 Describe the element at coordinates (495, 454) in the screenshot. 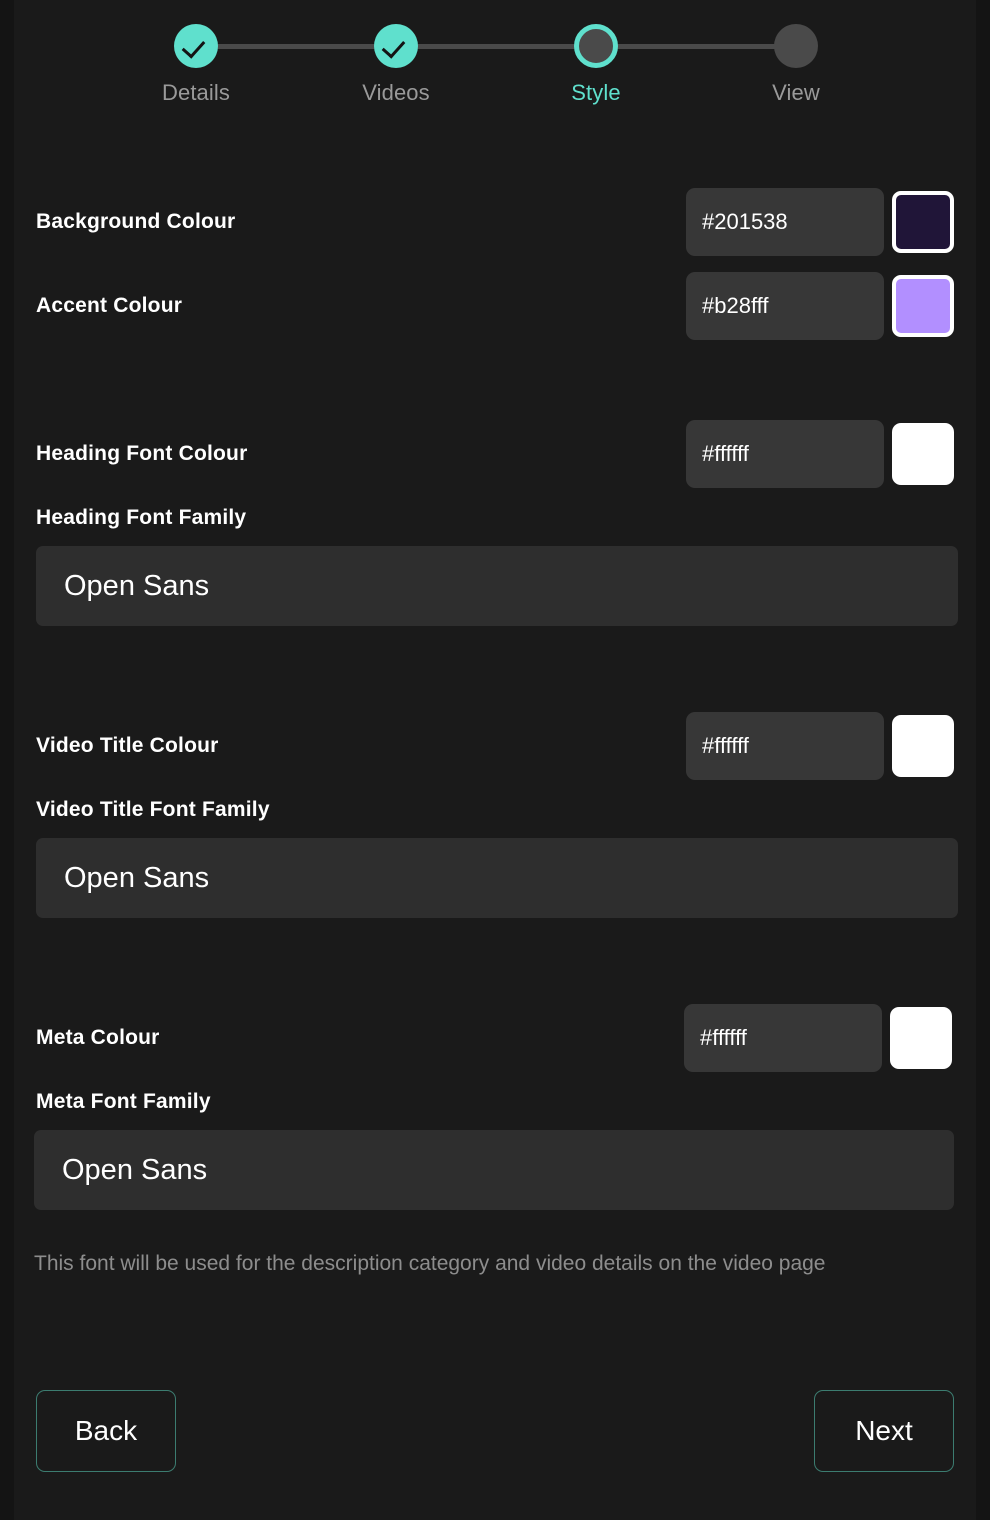

I see `heading-font-colour-row: Heading Font Colour` at that location.